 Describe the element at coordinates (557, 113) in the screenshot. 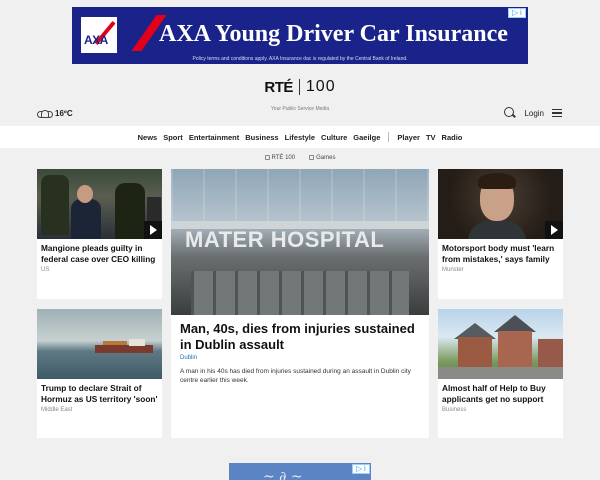

I see `hamburger-menu-icon` at that location.